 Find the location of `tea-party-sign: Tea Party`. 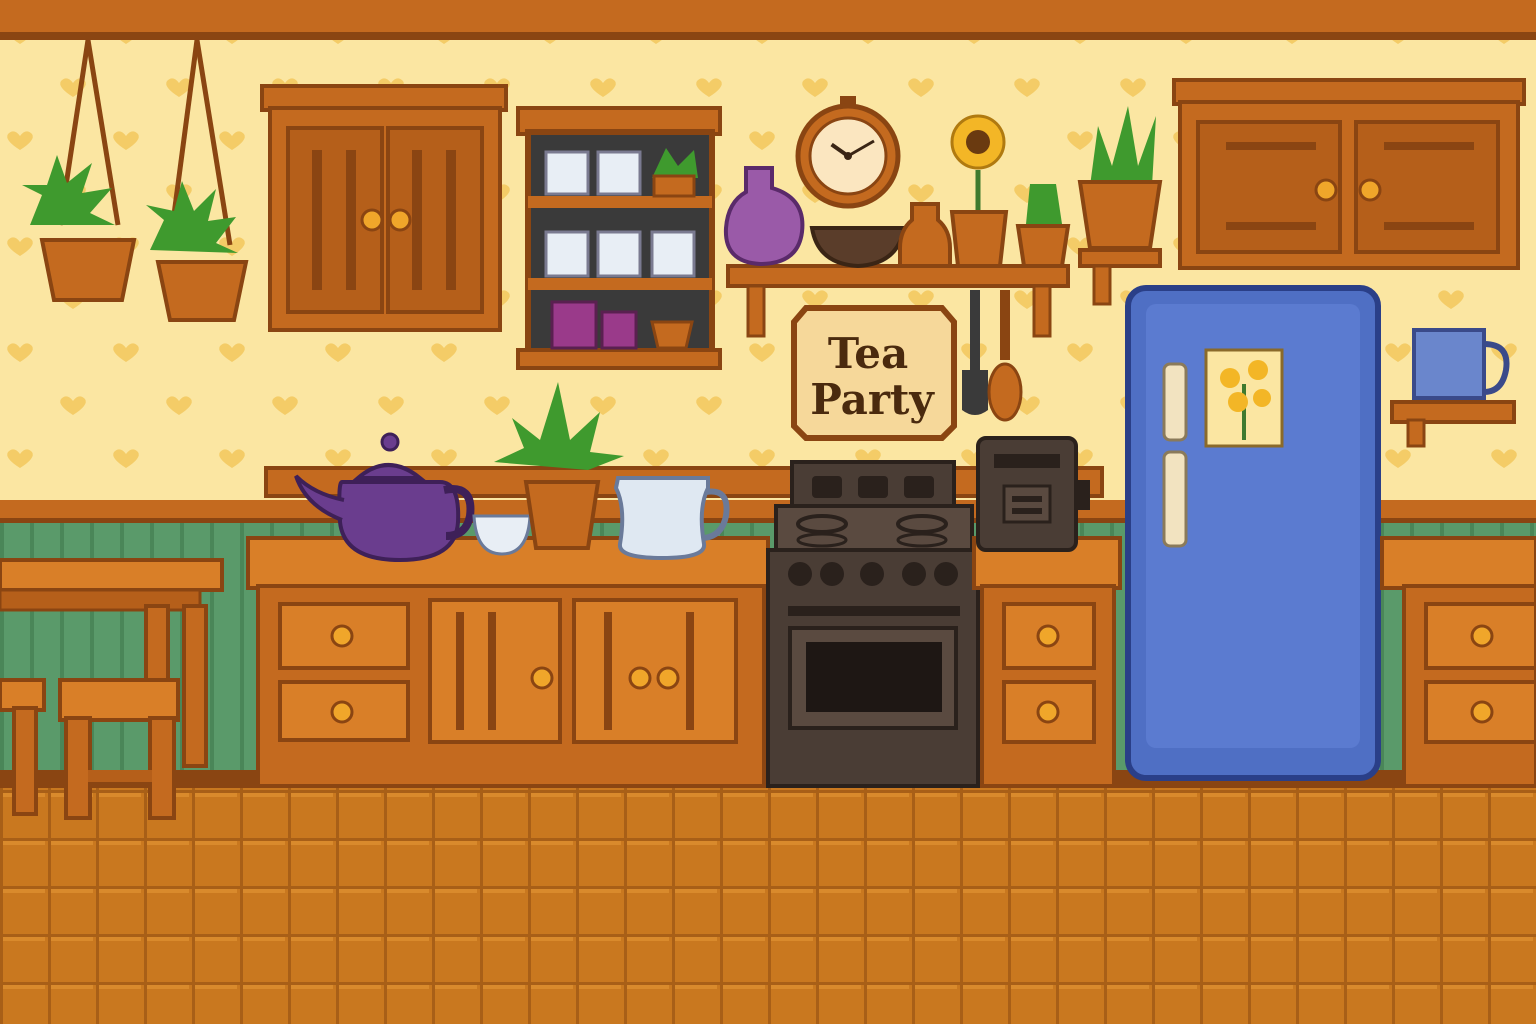

tea-party-sign: Tea Party is located at coordinates (874, 373).